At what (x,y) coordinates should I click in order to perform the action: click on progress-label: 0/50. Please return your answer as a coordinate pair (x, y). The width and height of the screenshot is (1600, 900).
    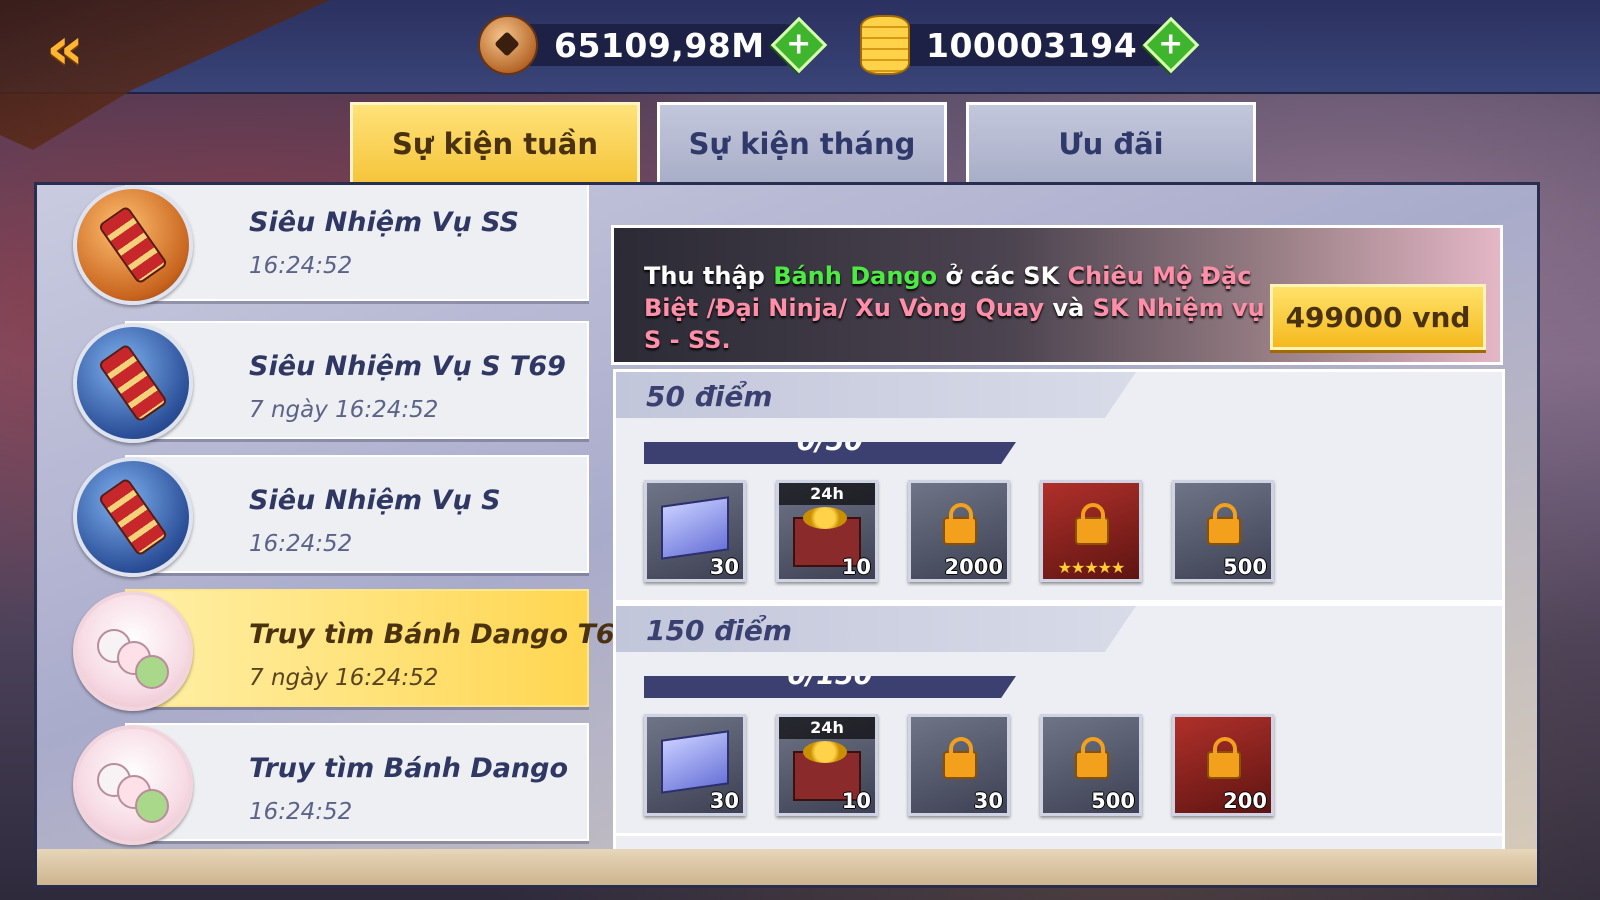
    Looking at the image, I should click on (830, 441).